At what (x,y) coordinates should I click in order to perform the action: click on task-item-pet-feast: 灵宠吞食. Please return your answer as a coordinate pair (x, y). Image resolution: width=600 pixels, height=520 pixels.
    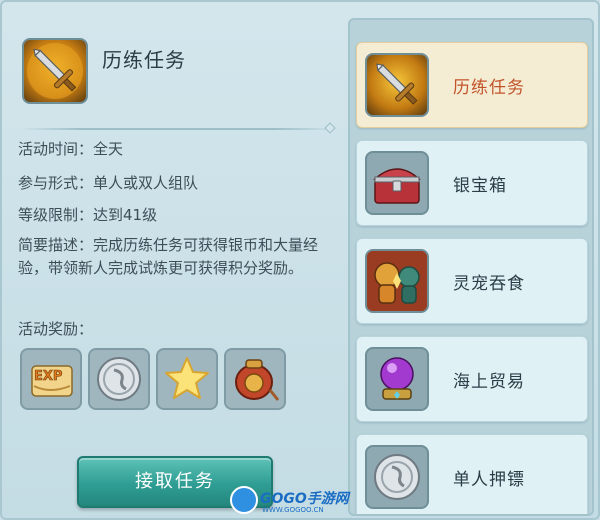
    Looking at the image, I should click on (472, 281).